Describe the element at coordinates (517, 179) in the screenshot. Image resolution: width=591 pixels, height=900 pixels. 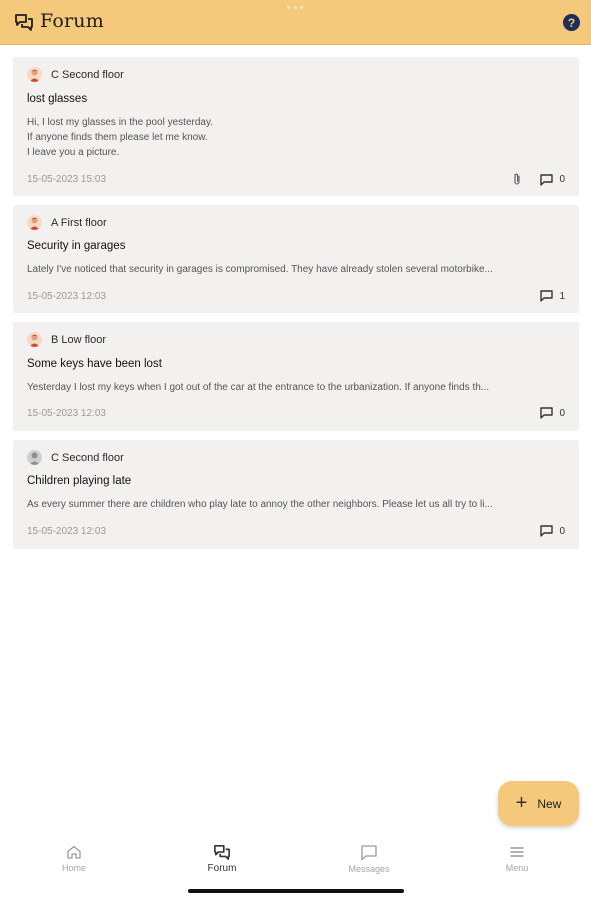
I see `attachment-icon` at that location.